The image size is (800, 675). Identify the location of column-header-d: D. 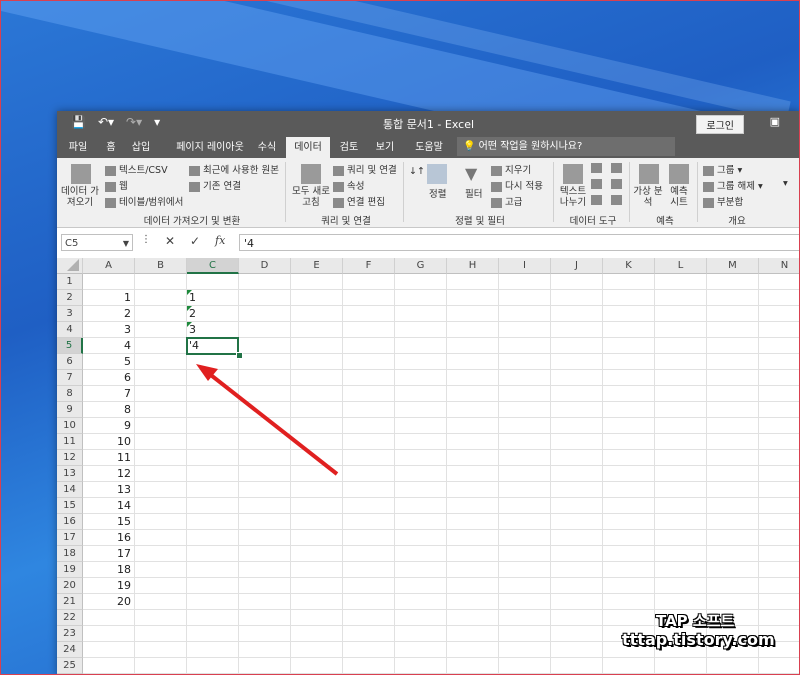
(265, 266).